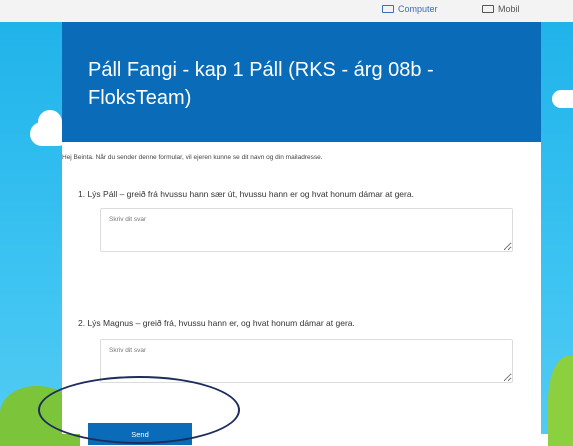  I want to click on send-button: Send, so click(140, 434).